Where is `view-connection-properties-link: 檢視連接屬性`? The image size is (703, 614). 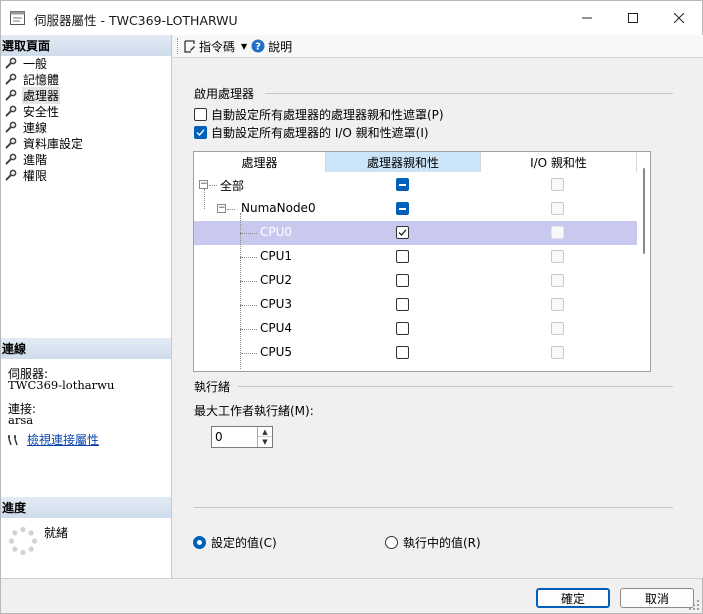 view-connection-properties-link: 檢視連接屬性 is located at coordinates (53, 439).